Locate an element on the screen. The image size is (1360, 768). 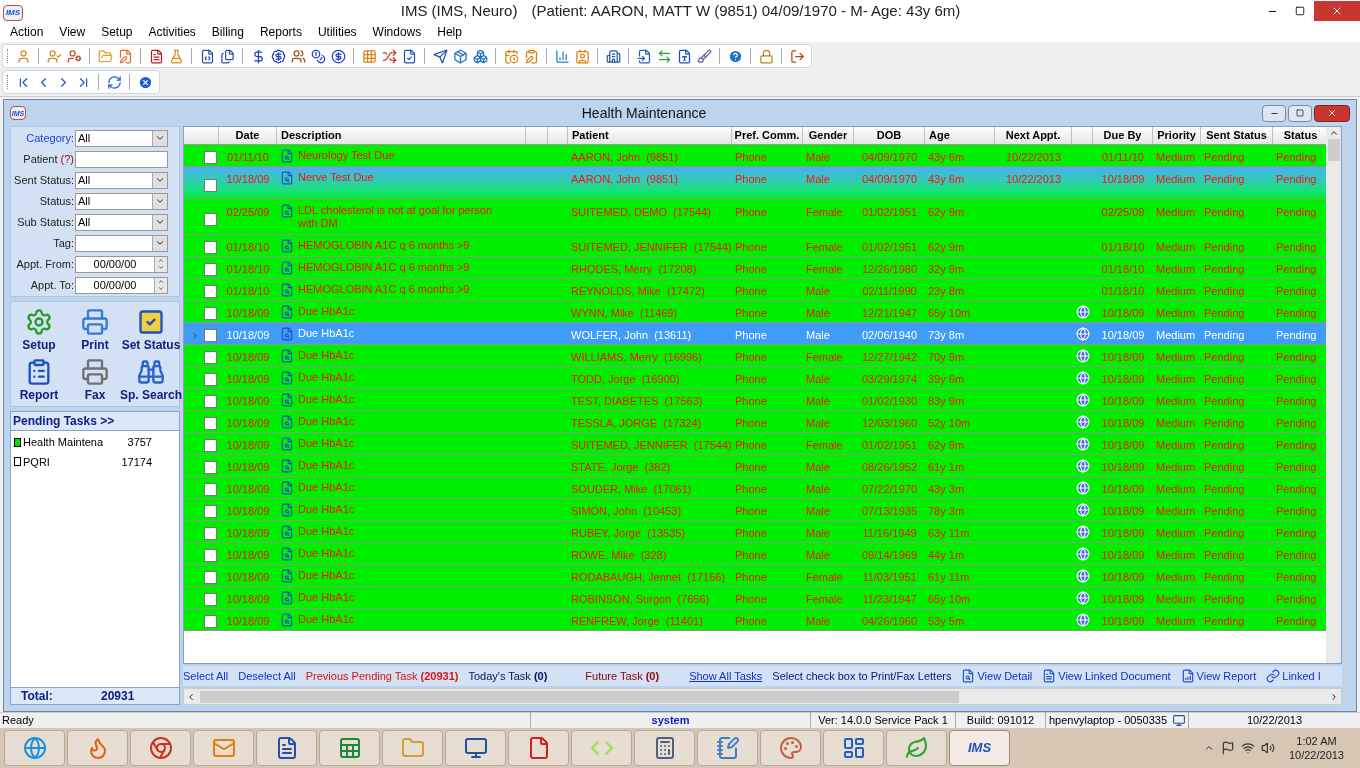
dollar-badge-icon is located at coordinates (278, 56).